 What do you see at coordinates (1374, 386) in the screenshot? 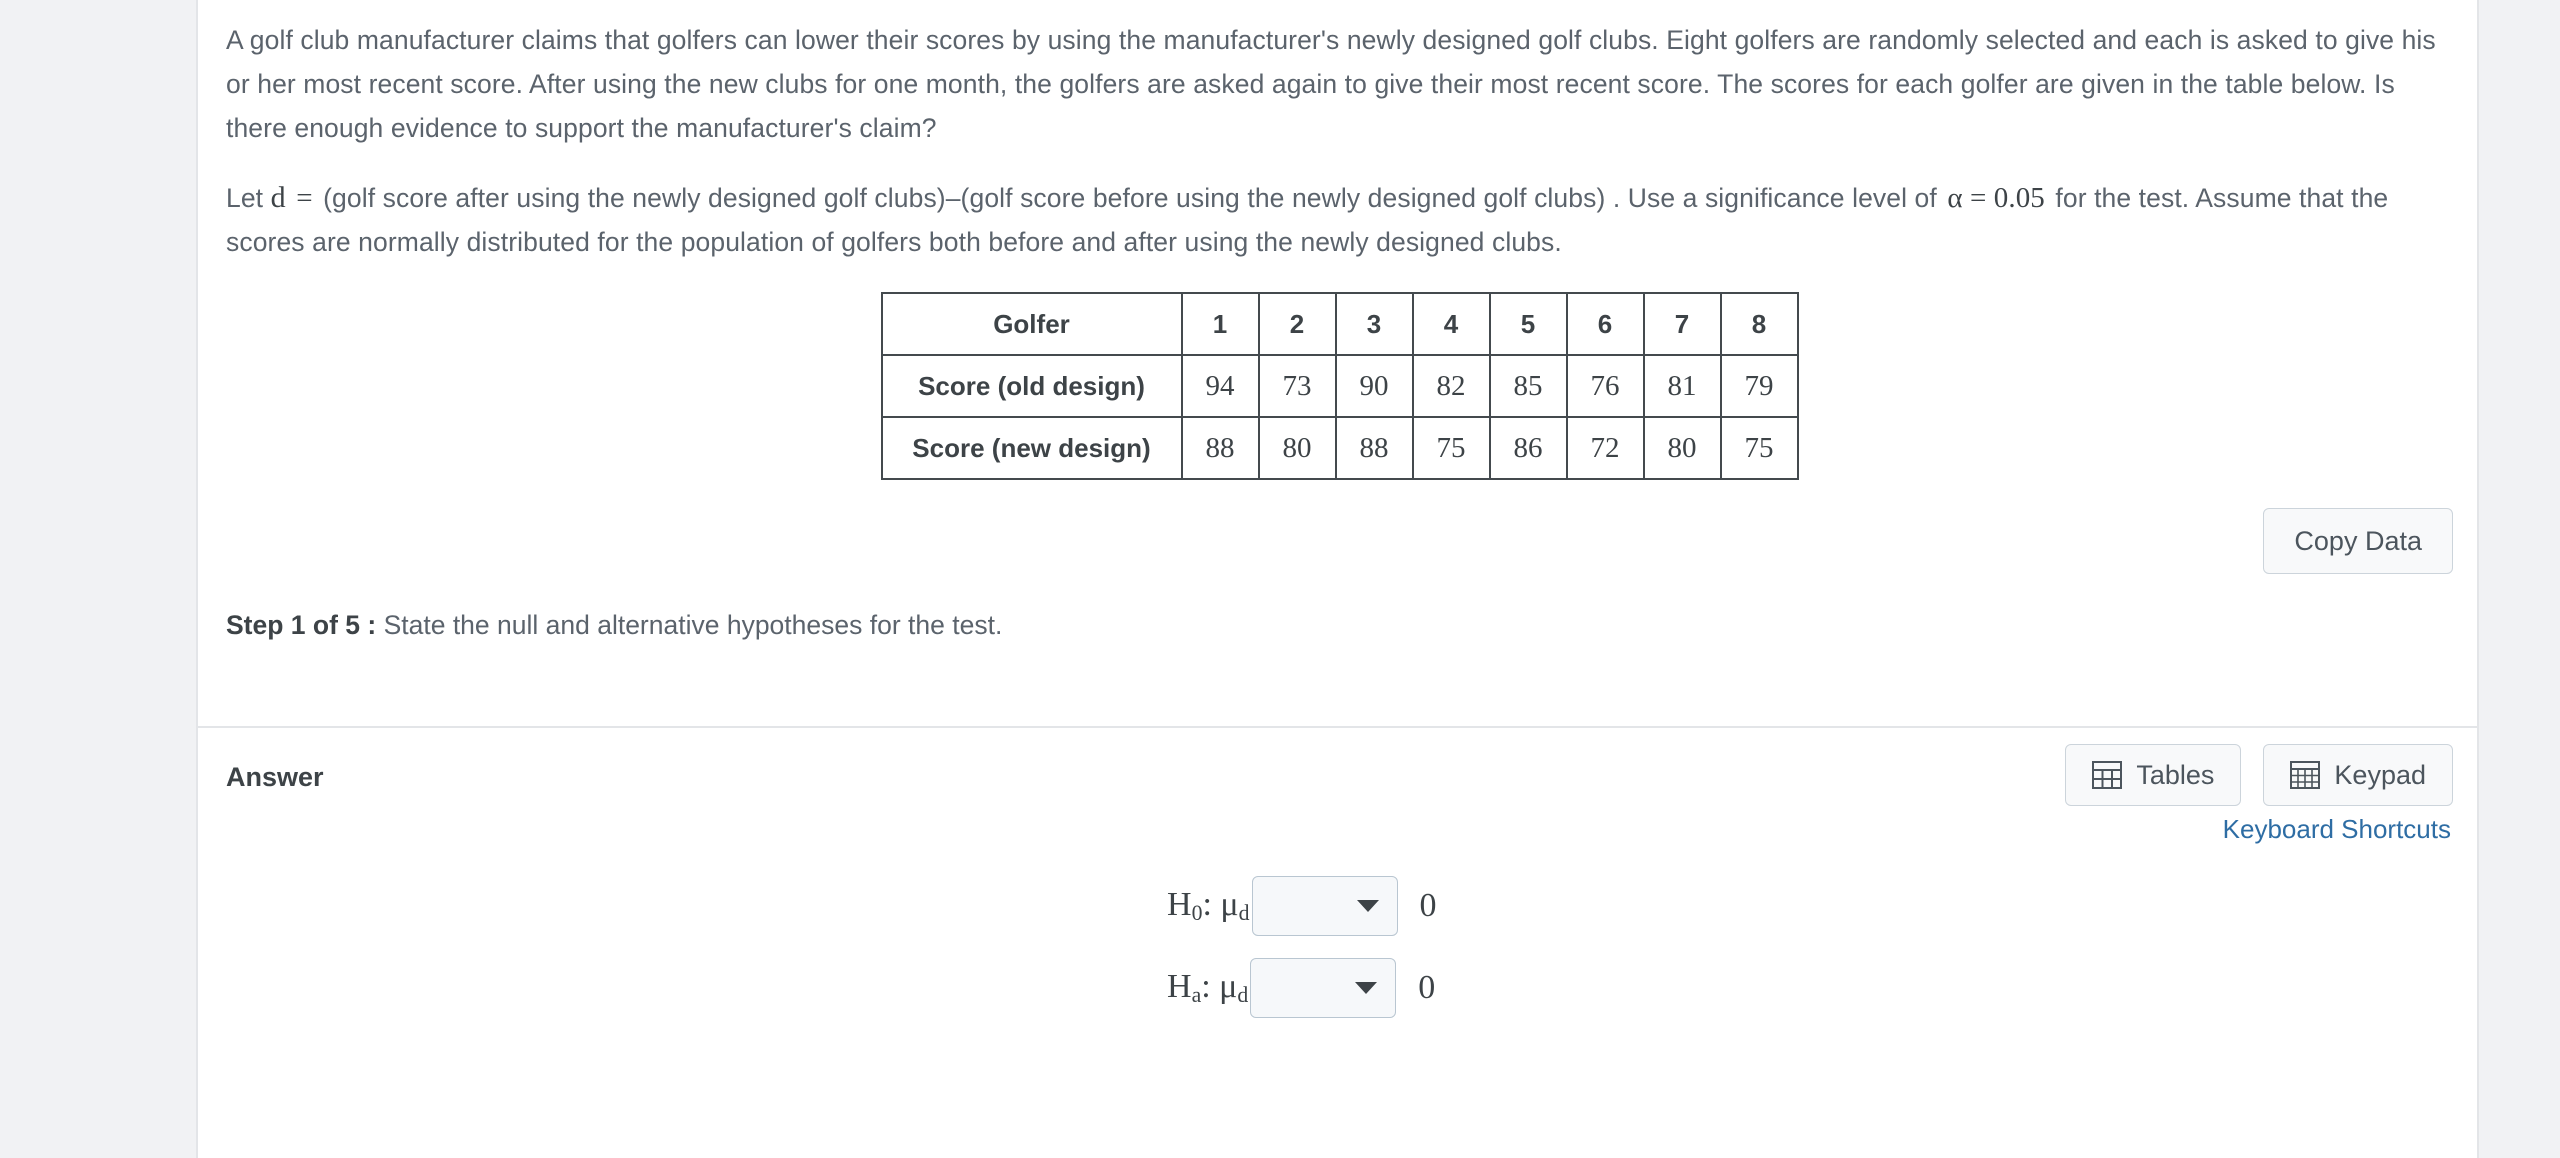
I see `old-score-3: 90` at bounding box center [1374, 386].